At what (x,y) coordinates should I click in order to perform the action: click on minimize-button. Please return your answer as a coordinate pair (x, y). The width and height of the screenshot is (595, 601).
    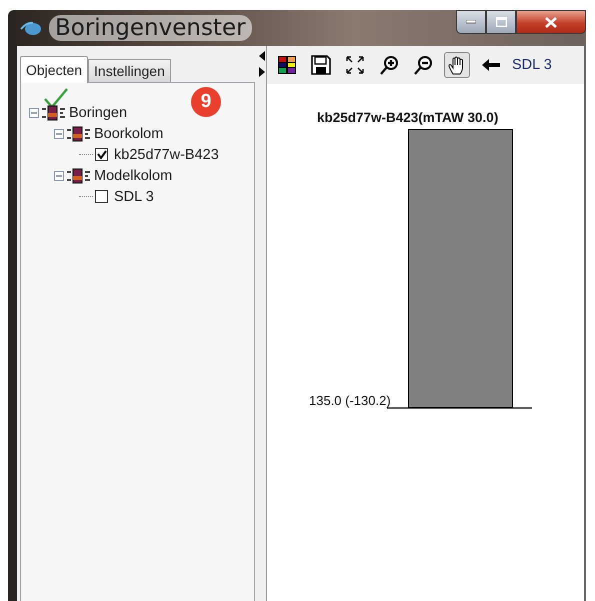
    Looking at the image, I should click on (471, 22).